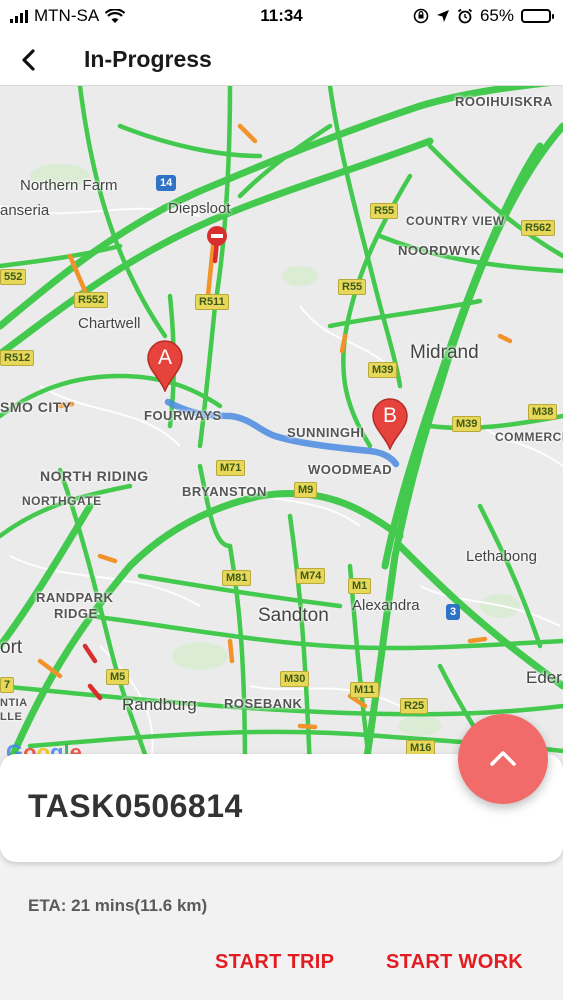 Image resolution: width=563 pixels, height=1000 pixels. What do you see at coordinates (231, 468) in the screenshot?
I see `route-shield-m71: M71` at bounding box center [231, 468].